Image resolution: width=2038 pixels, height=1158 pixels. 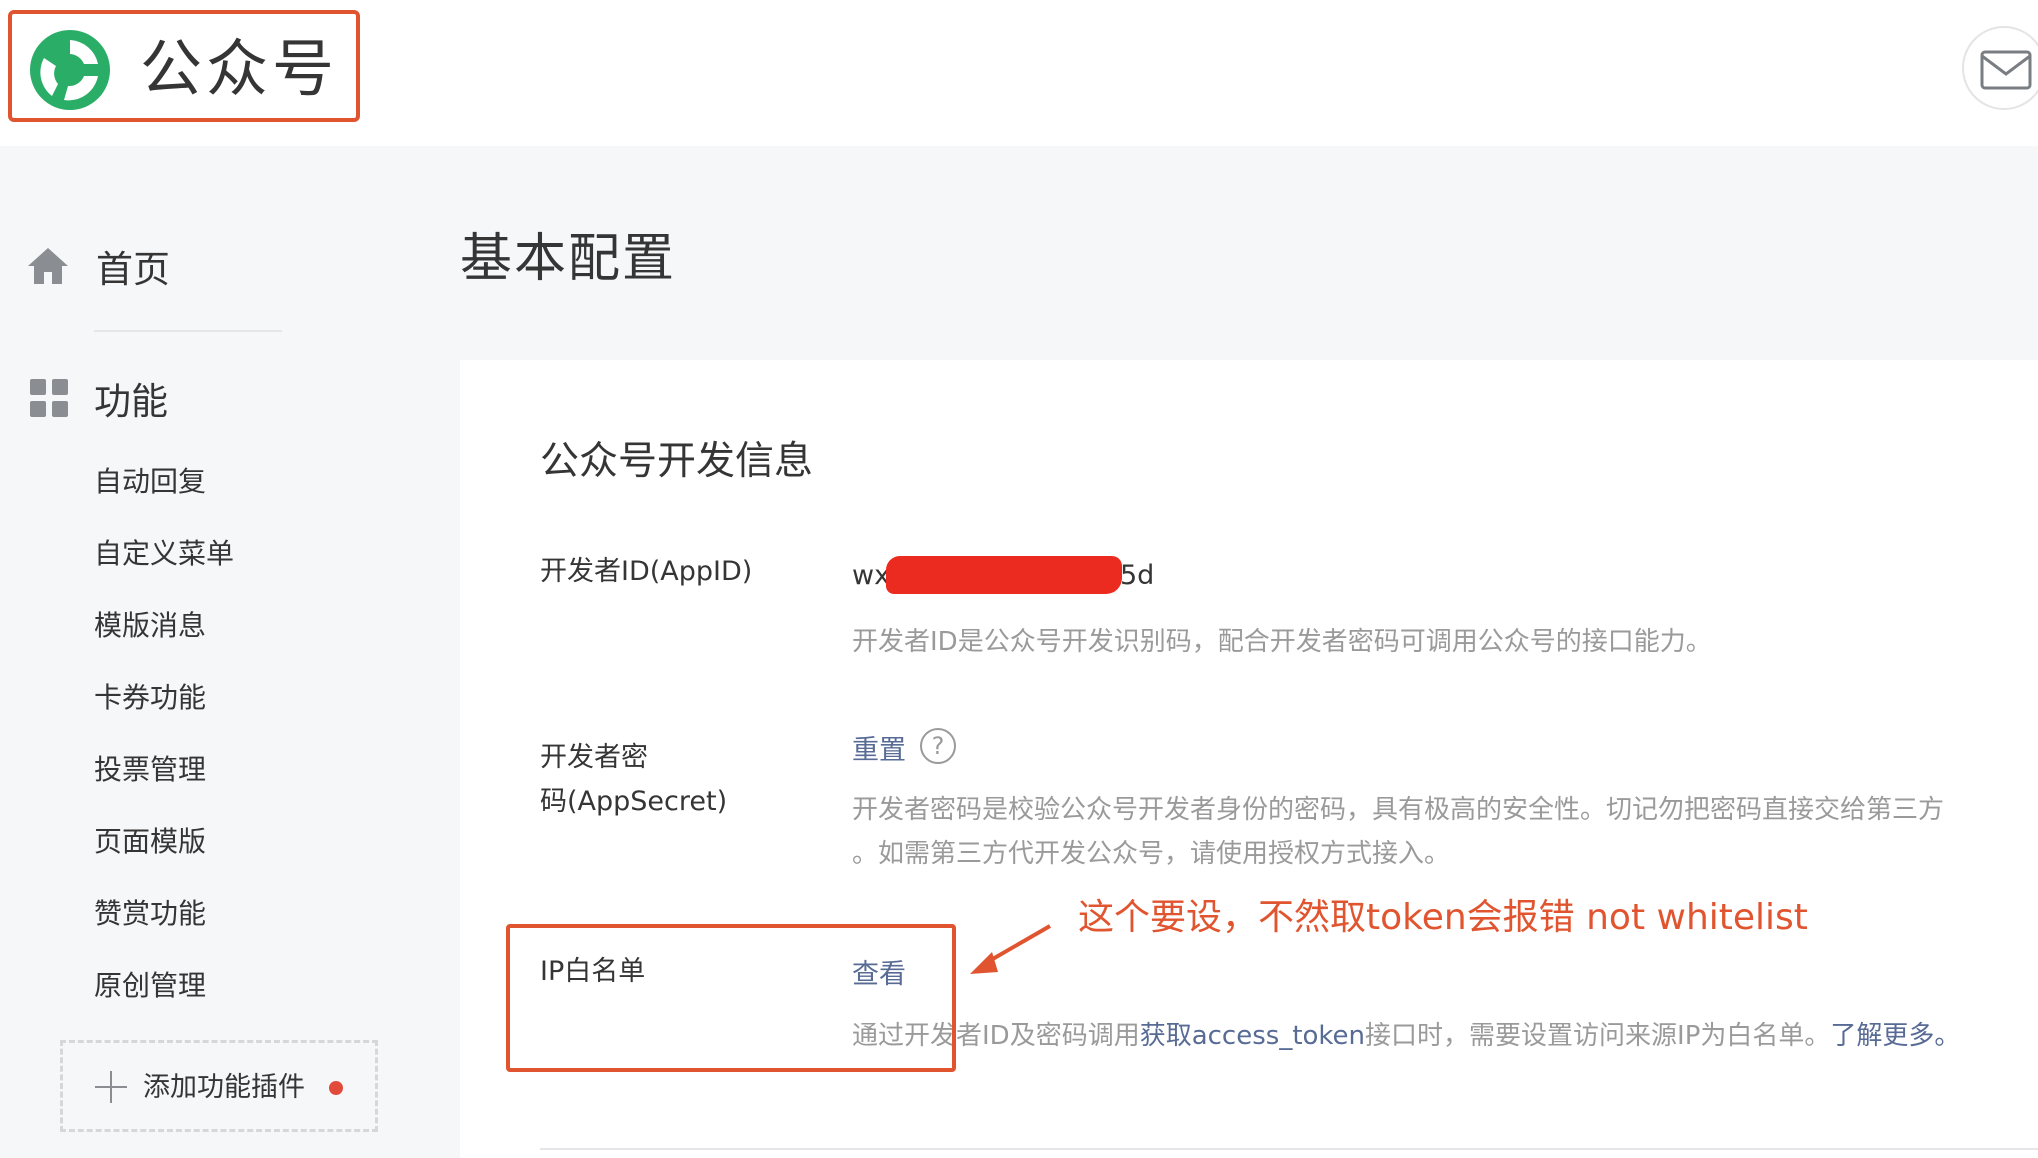 I want to click on mail-icon, so click(x=2006, y=70).